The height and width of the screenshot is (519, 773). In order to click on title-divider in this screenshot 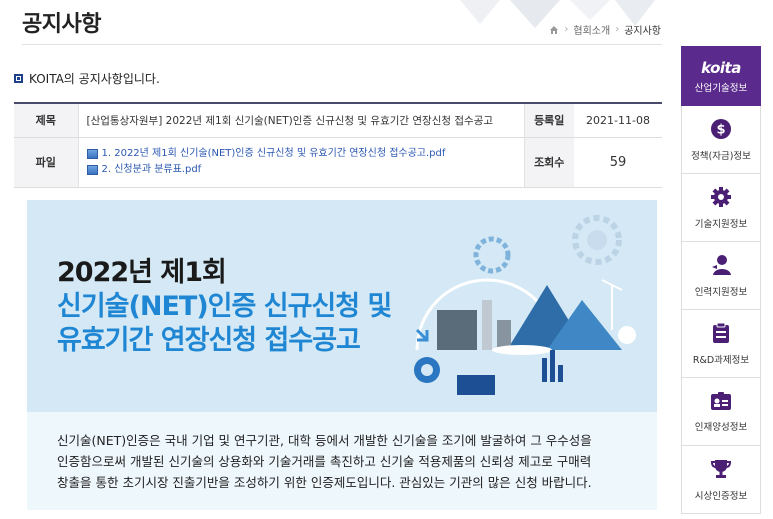, I will do `click(342, 44)`.